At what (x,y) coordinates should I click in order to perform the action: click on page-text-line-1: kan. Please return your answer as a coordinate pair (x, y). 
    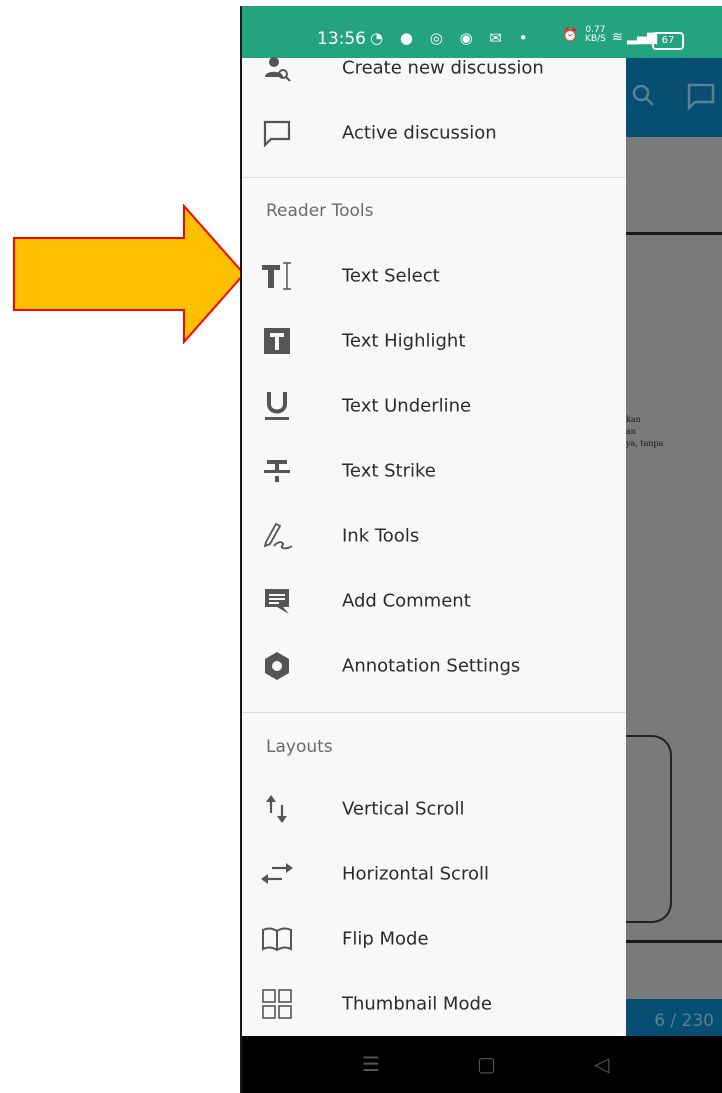
    Looking at the image, I should click on (633, 419).